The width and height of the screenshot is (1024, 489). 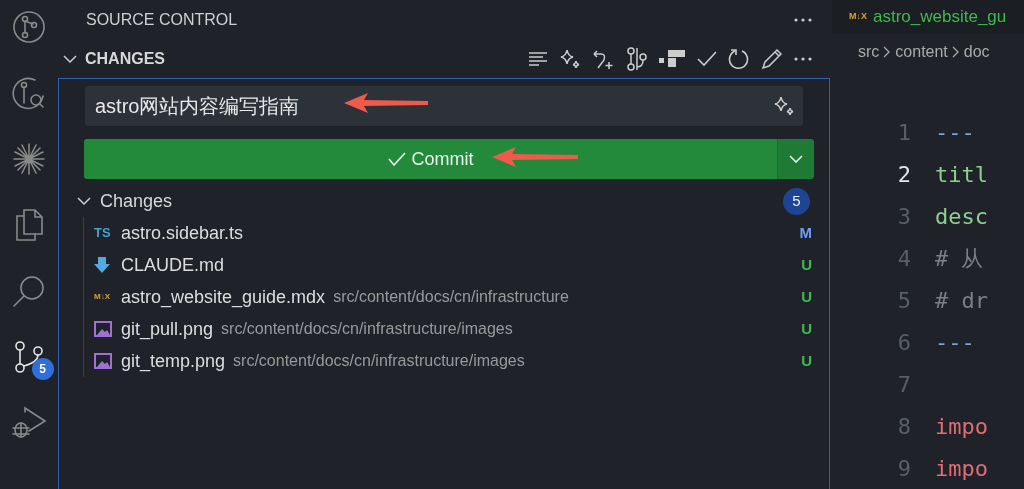 I want to click on stash-icon, so click(x=672, y=59).